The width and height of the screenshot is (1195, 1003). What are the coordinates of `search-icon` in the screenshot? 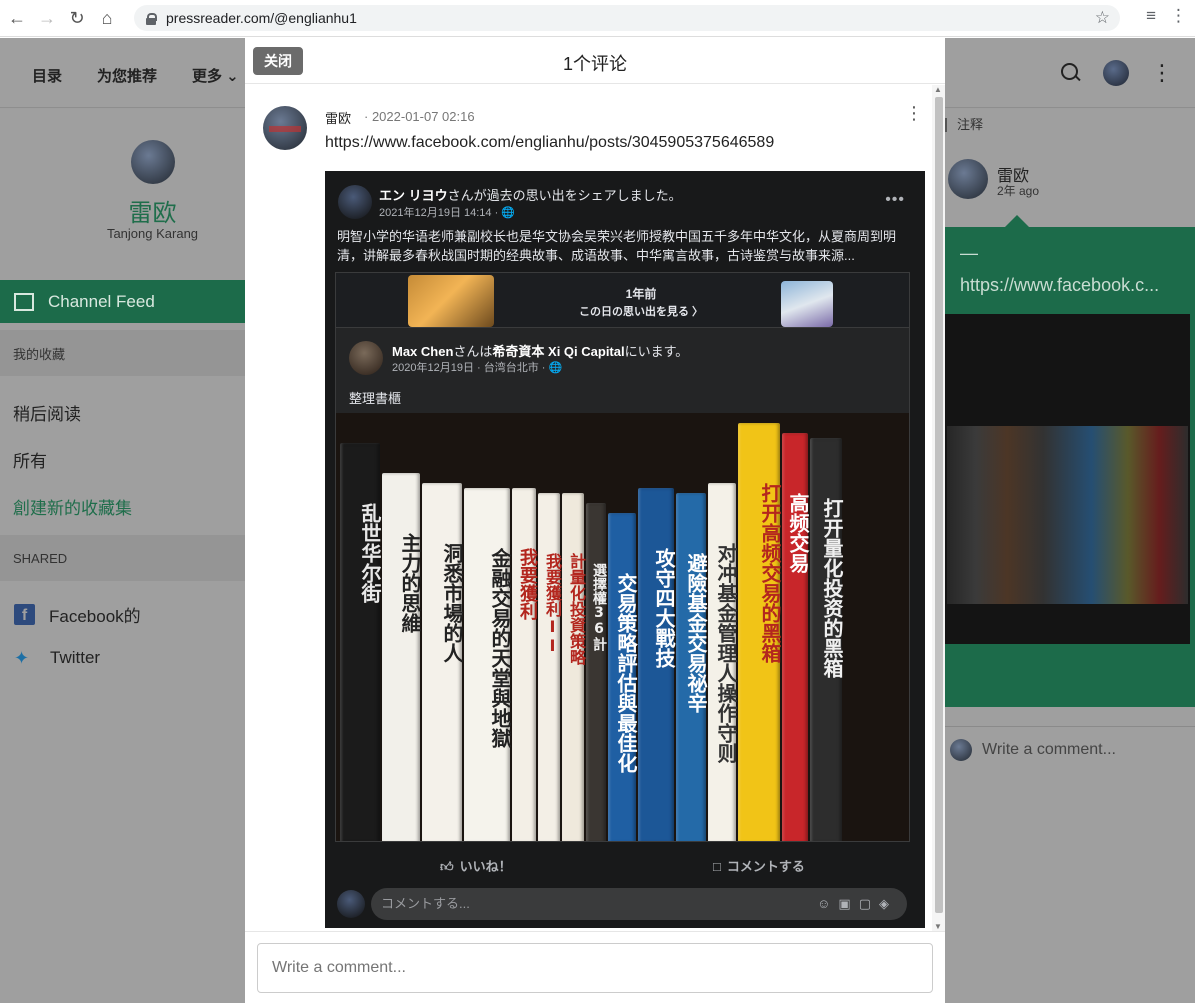 It's located at (1071, 73).